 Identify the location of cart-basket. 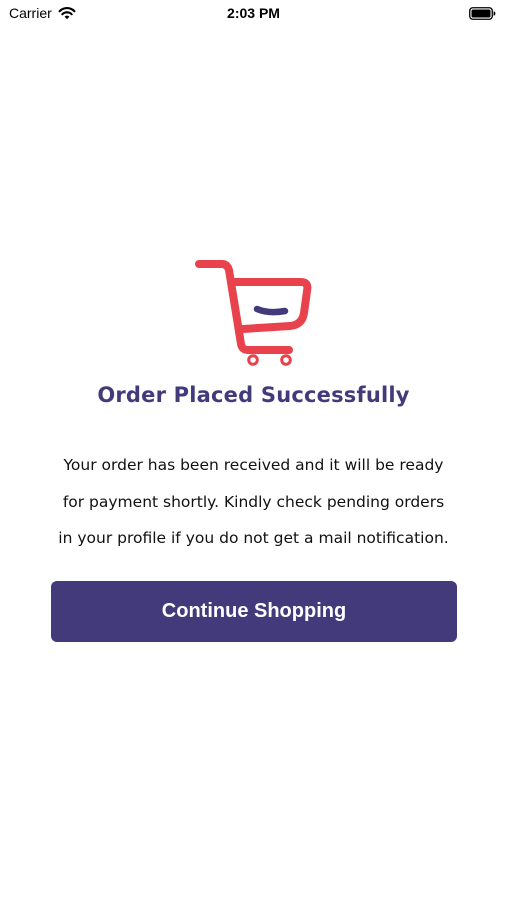
(270, 305).